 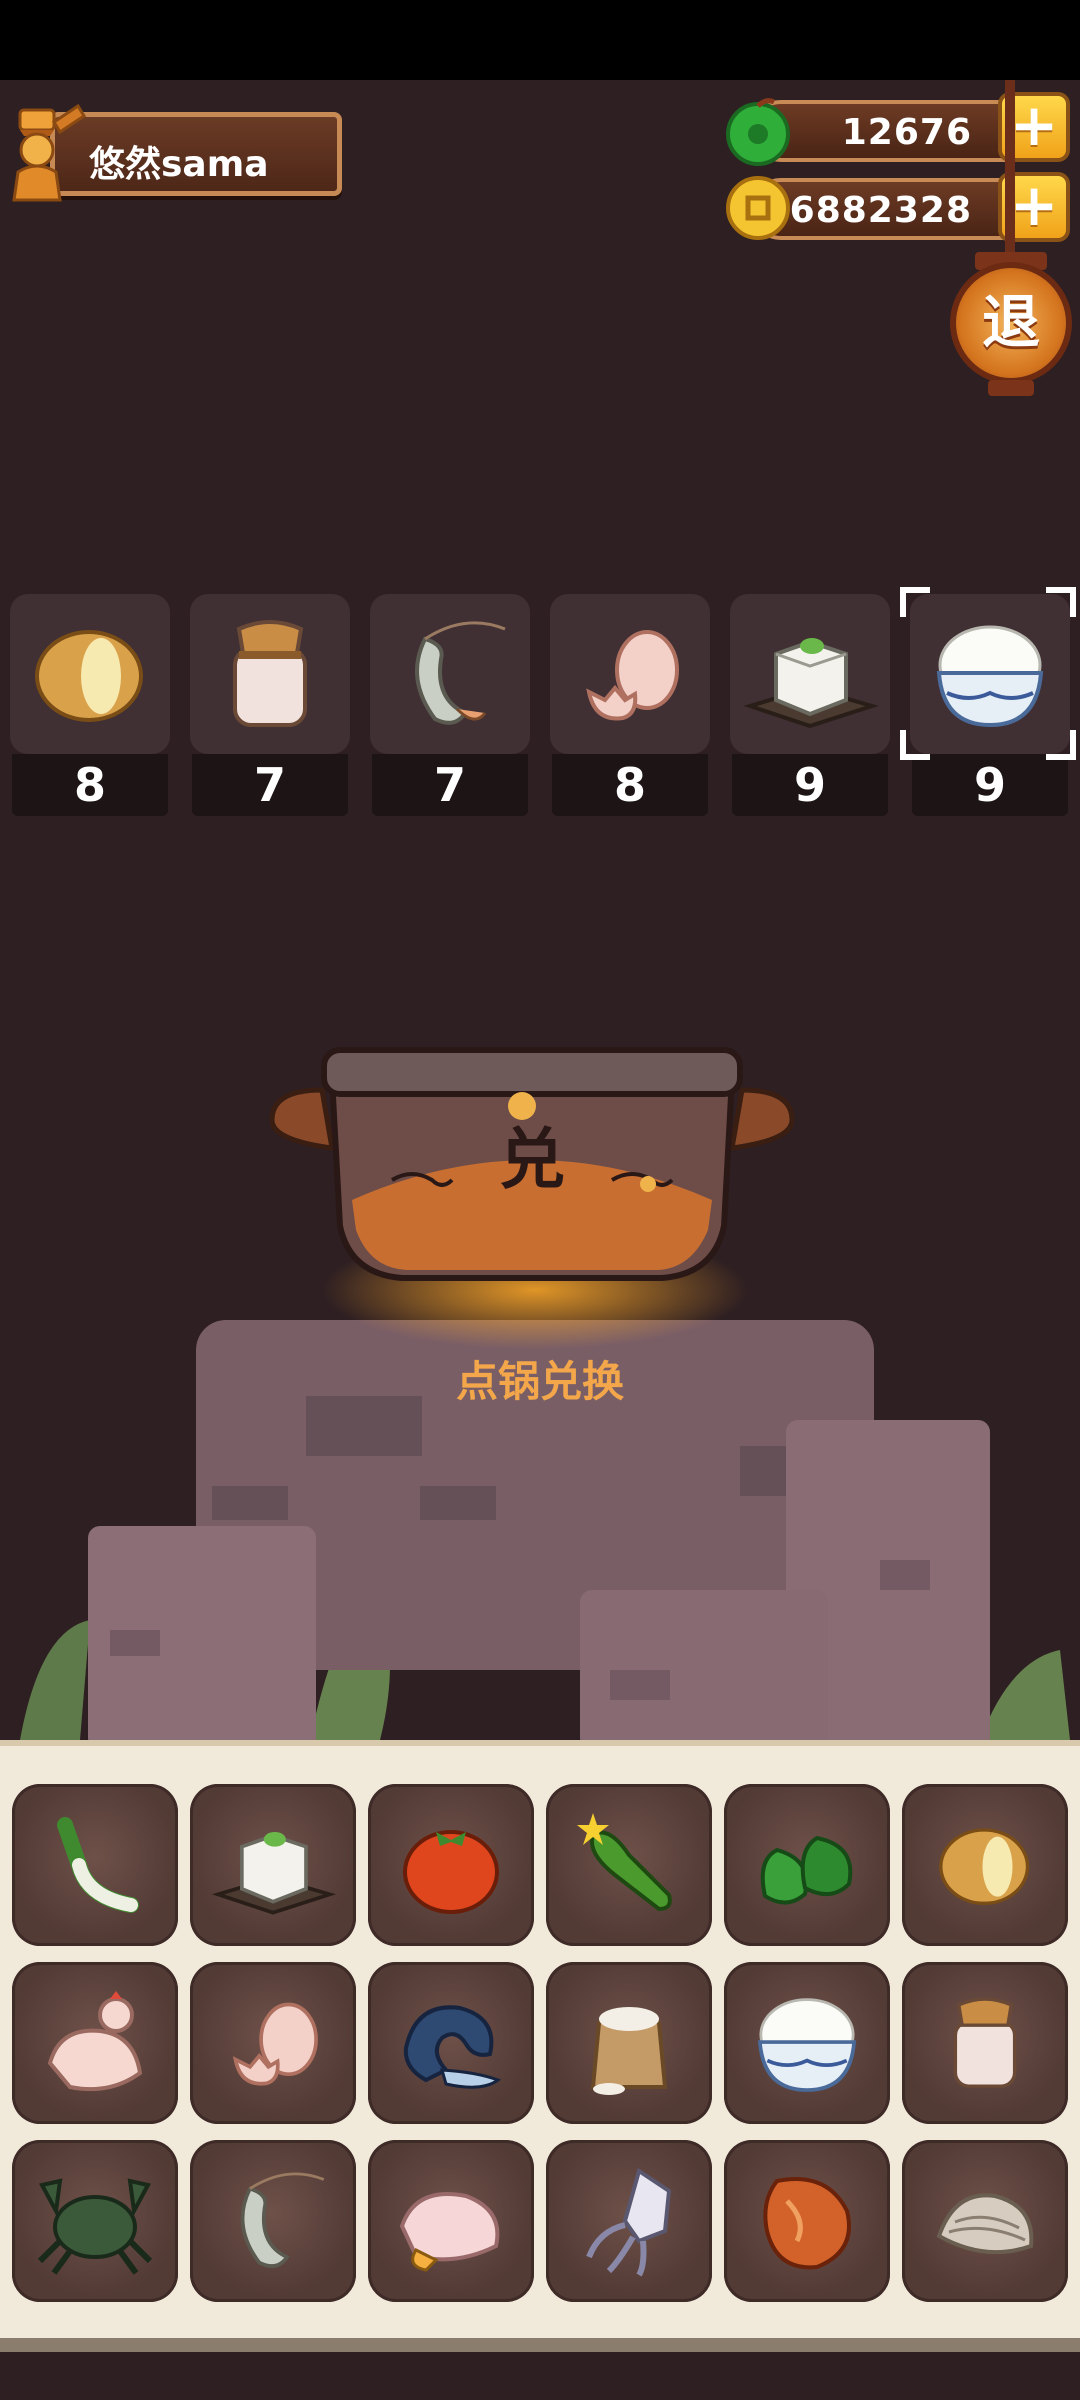 What do you see at coordinates (1011, 388) in the screenshot?
I see `exit-lantern-foot` at bounding box center [1011, 388].